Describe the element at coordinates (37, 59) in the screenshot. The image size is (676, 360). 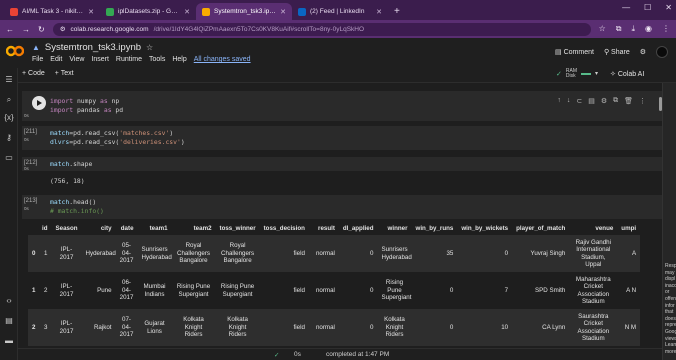
I see `menu-file: File` at that location.